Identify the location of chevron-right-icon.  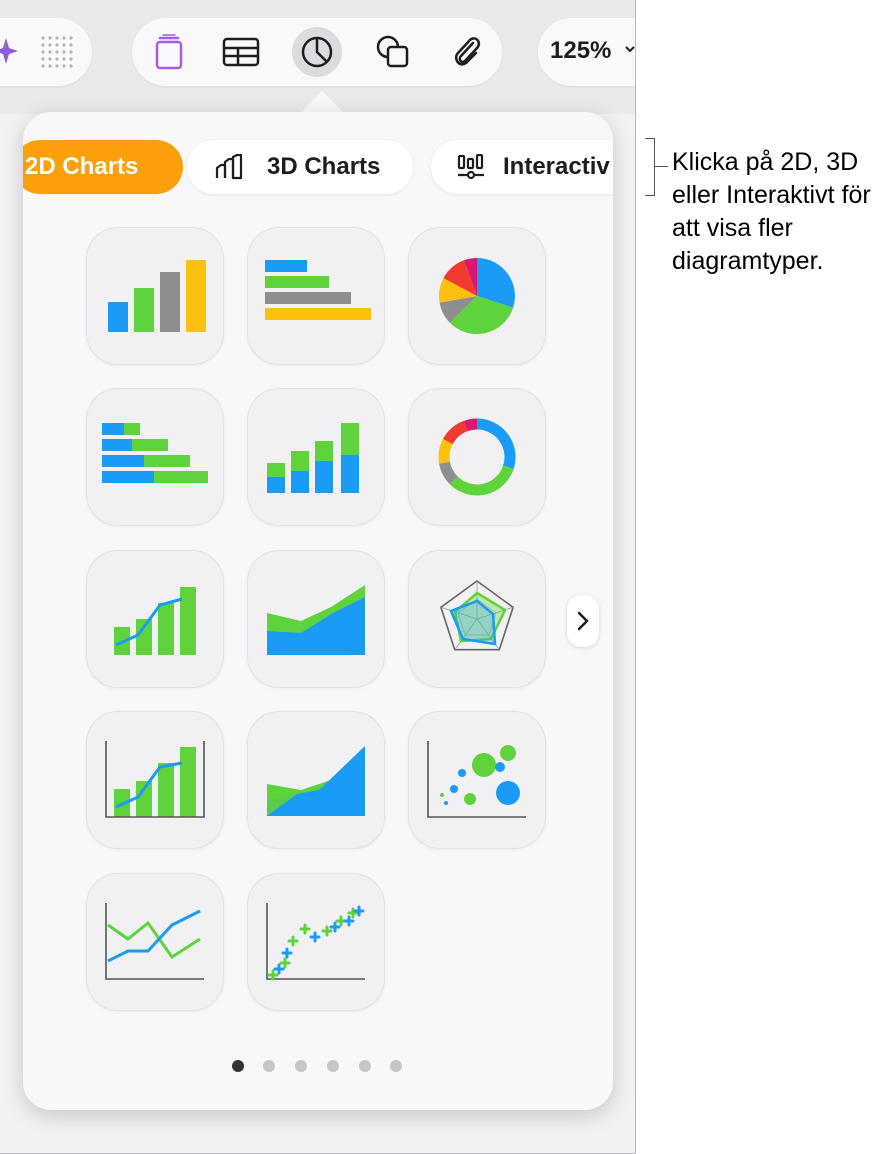
(583, 621).